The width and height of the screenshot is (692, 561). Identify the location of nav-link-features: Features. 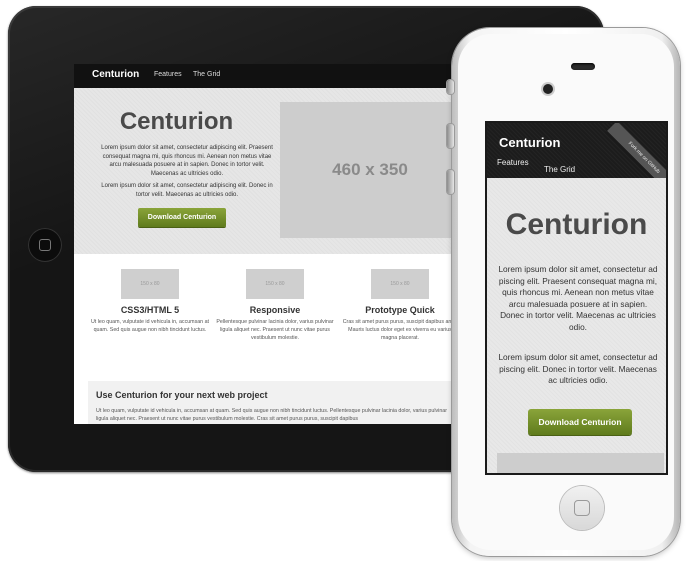
(168, 74).